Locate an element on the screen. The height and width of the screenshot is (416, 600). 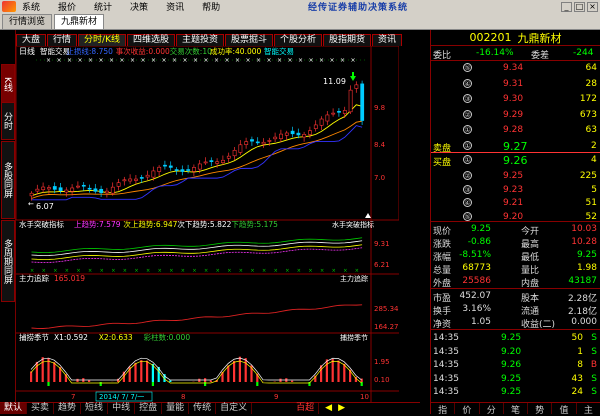
period-label: 日线 is located at coordinates (27, 51).